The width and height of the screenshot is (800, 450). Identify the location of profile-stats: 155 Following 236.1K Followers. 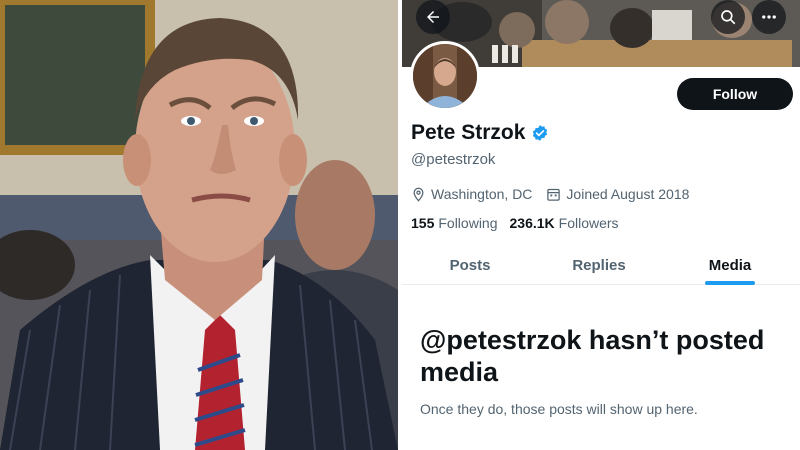
(515, 223).